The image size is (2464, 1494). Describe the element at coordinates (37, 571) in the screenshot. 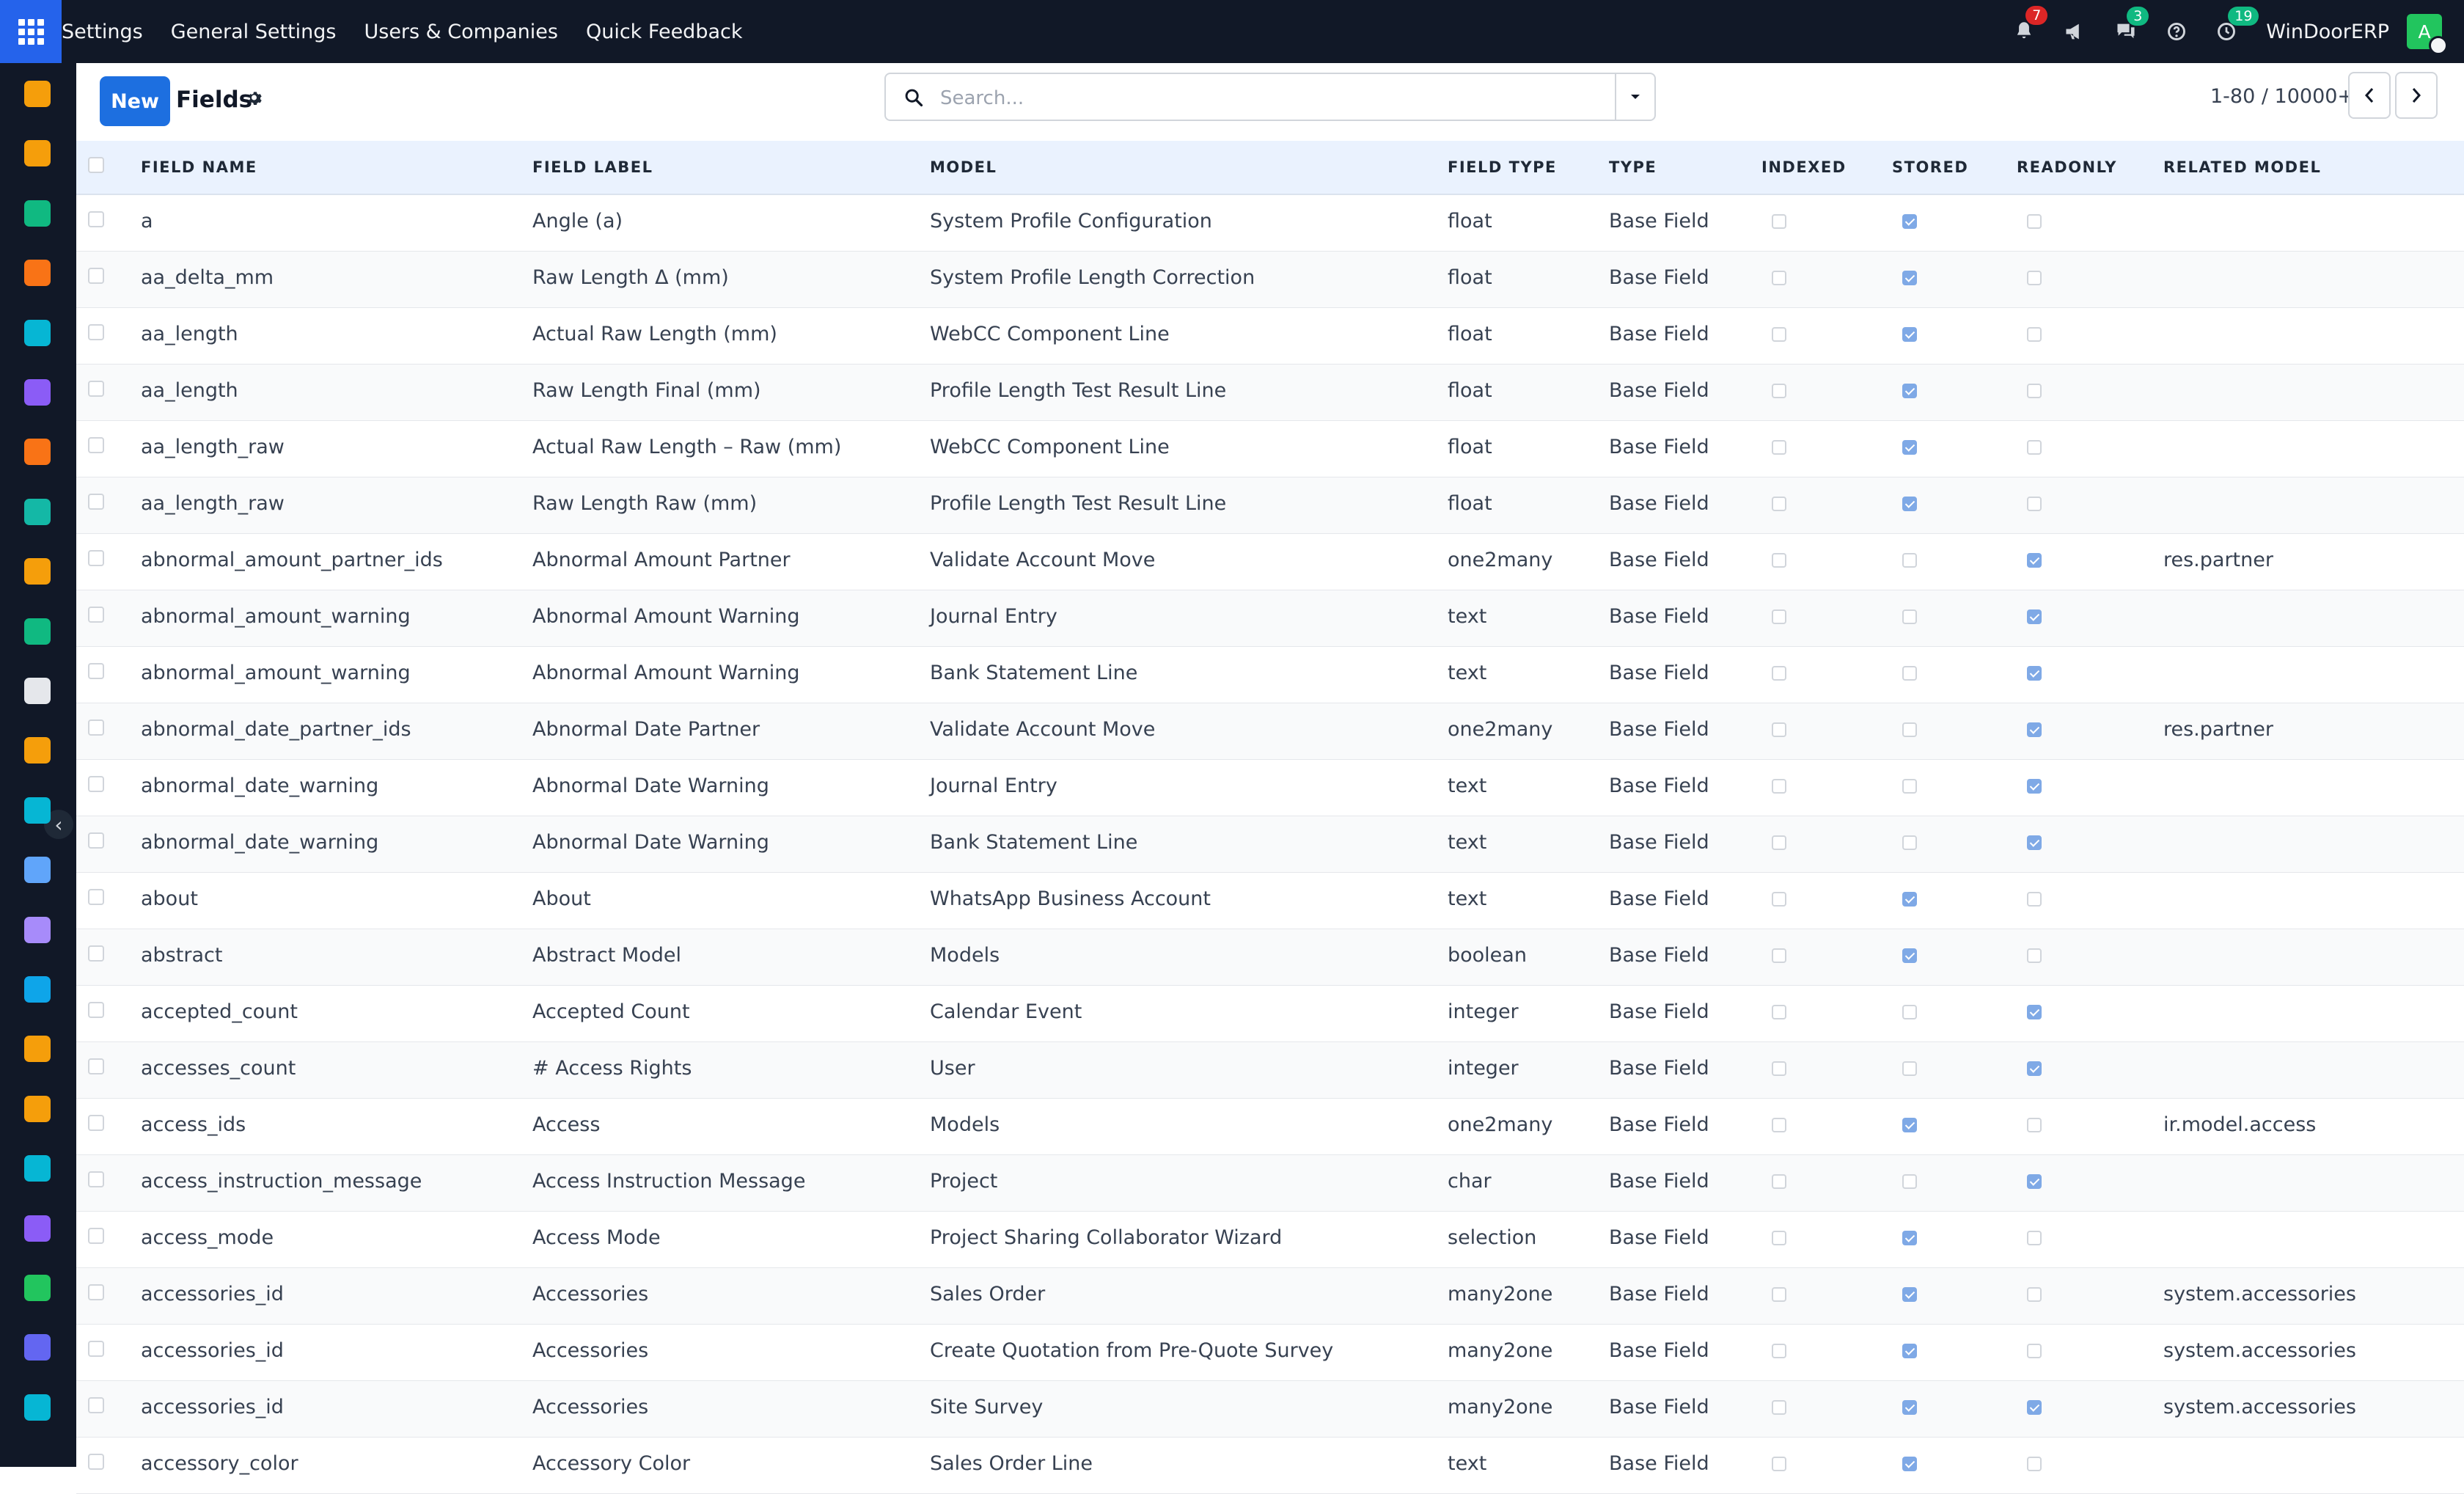

I see `reporting-app-icon` at that location.